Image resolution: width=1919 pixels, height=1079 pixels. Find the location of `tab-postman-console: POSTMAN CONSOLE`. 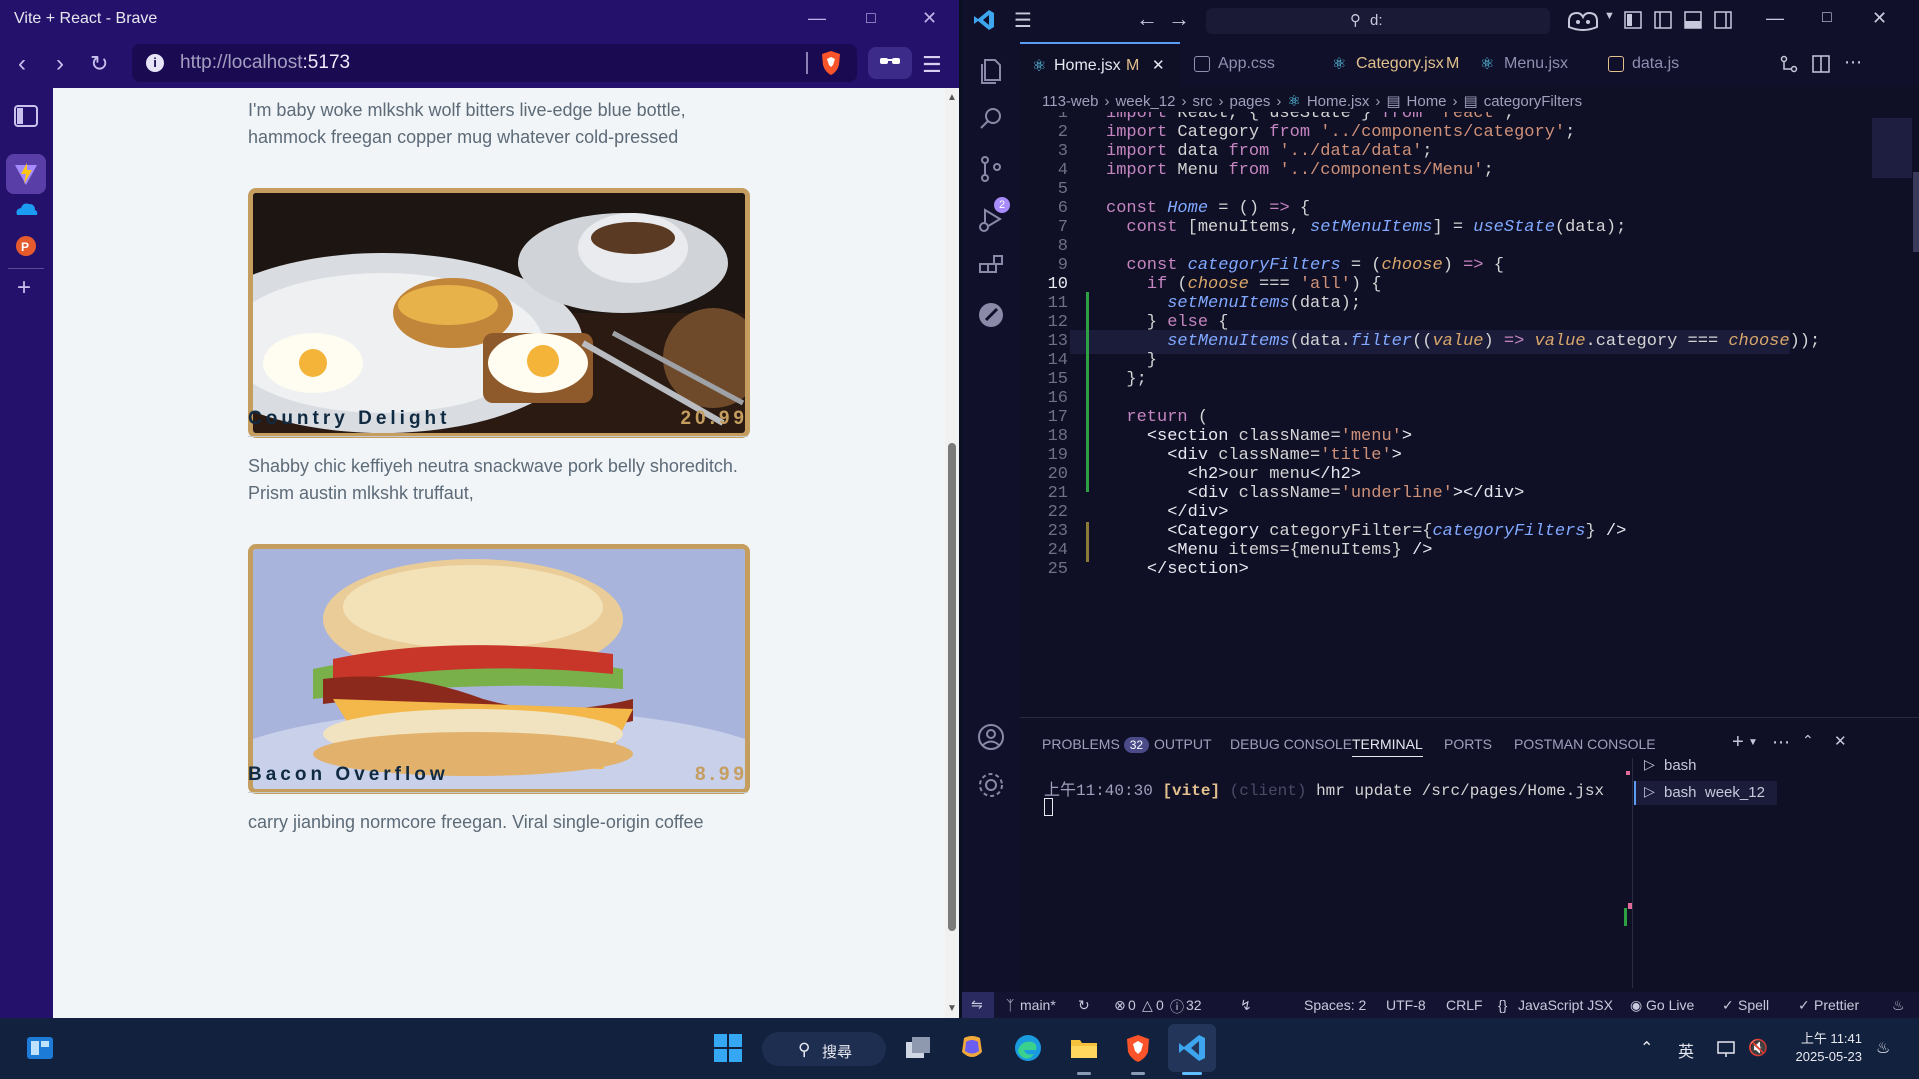

tab-postman-console: POSTMAN CONSOLE is located at coordinates (1585, 744).